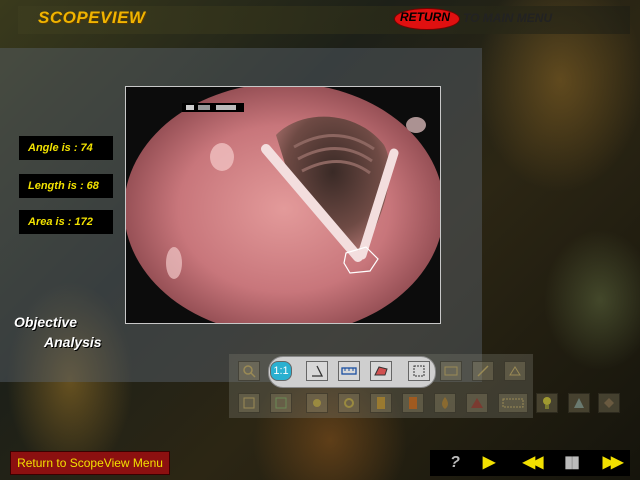  Describe the element at coordinates (349, 403) in the screenshot. I see `contrast-icon` at that location.